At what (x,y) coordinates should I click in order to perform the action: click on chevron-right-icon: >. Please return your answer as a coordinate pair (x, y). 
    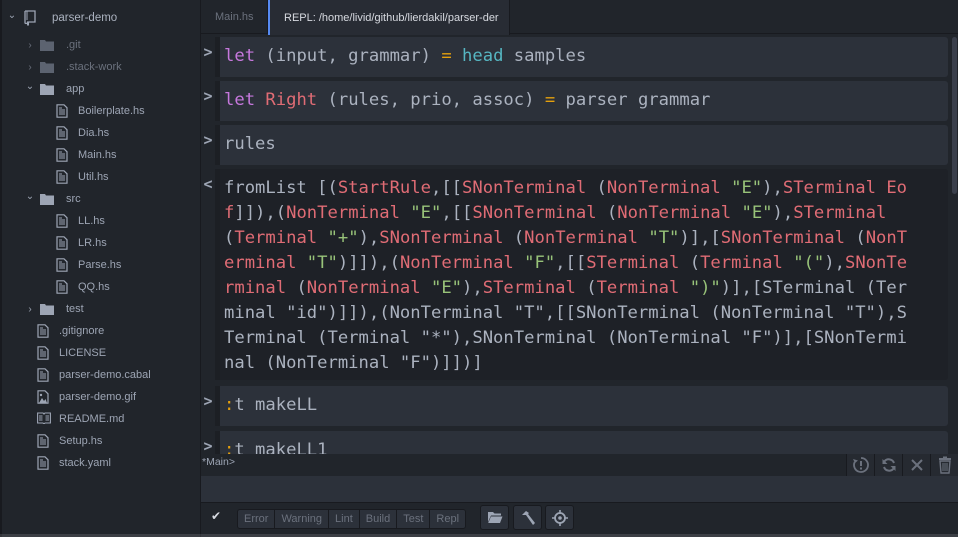
    Looking at the image, I should click on (208, 52).